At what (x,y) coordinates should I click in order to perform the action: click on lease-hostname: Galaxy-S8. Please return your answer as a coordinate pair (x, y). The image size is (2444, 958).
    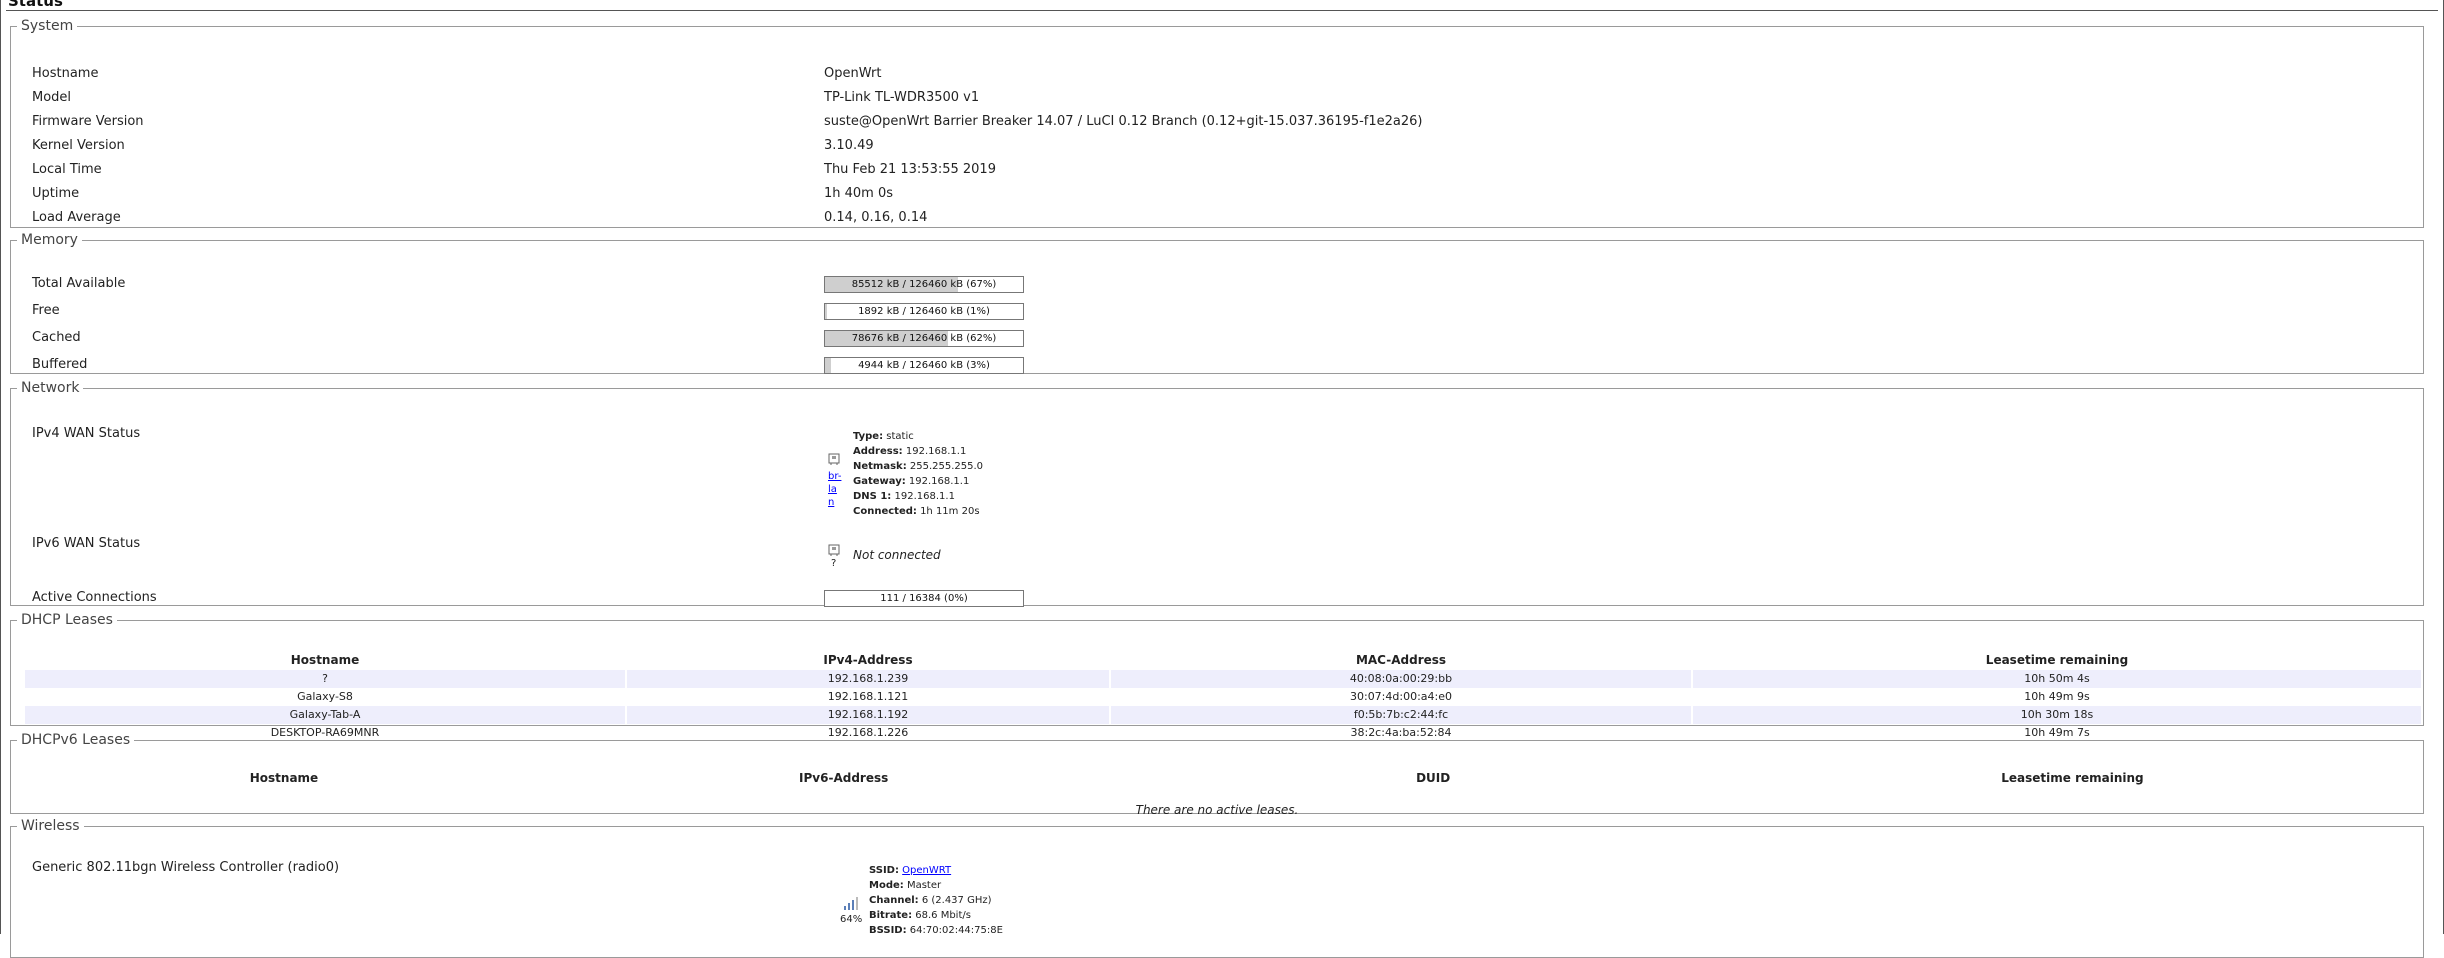
    Looking at the image, I should click on (325, 696).